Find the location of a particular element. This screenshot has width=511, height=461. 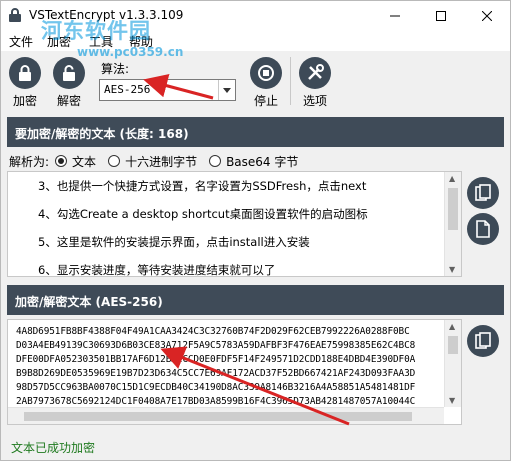

encoding-radio-hex: 十六进制字节 is located at coordinates (152, 161).